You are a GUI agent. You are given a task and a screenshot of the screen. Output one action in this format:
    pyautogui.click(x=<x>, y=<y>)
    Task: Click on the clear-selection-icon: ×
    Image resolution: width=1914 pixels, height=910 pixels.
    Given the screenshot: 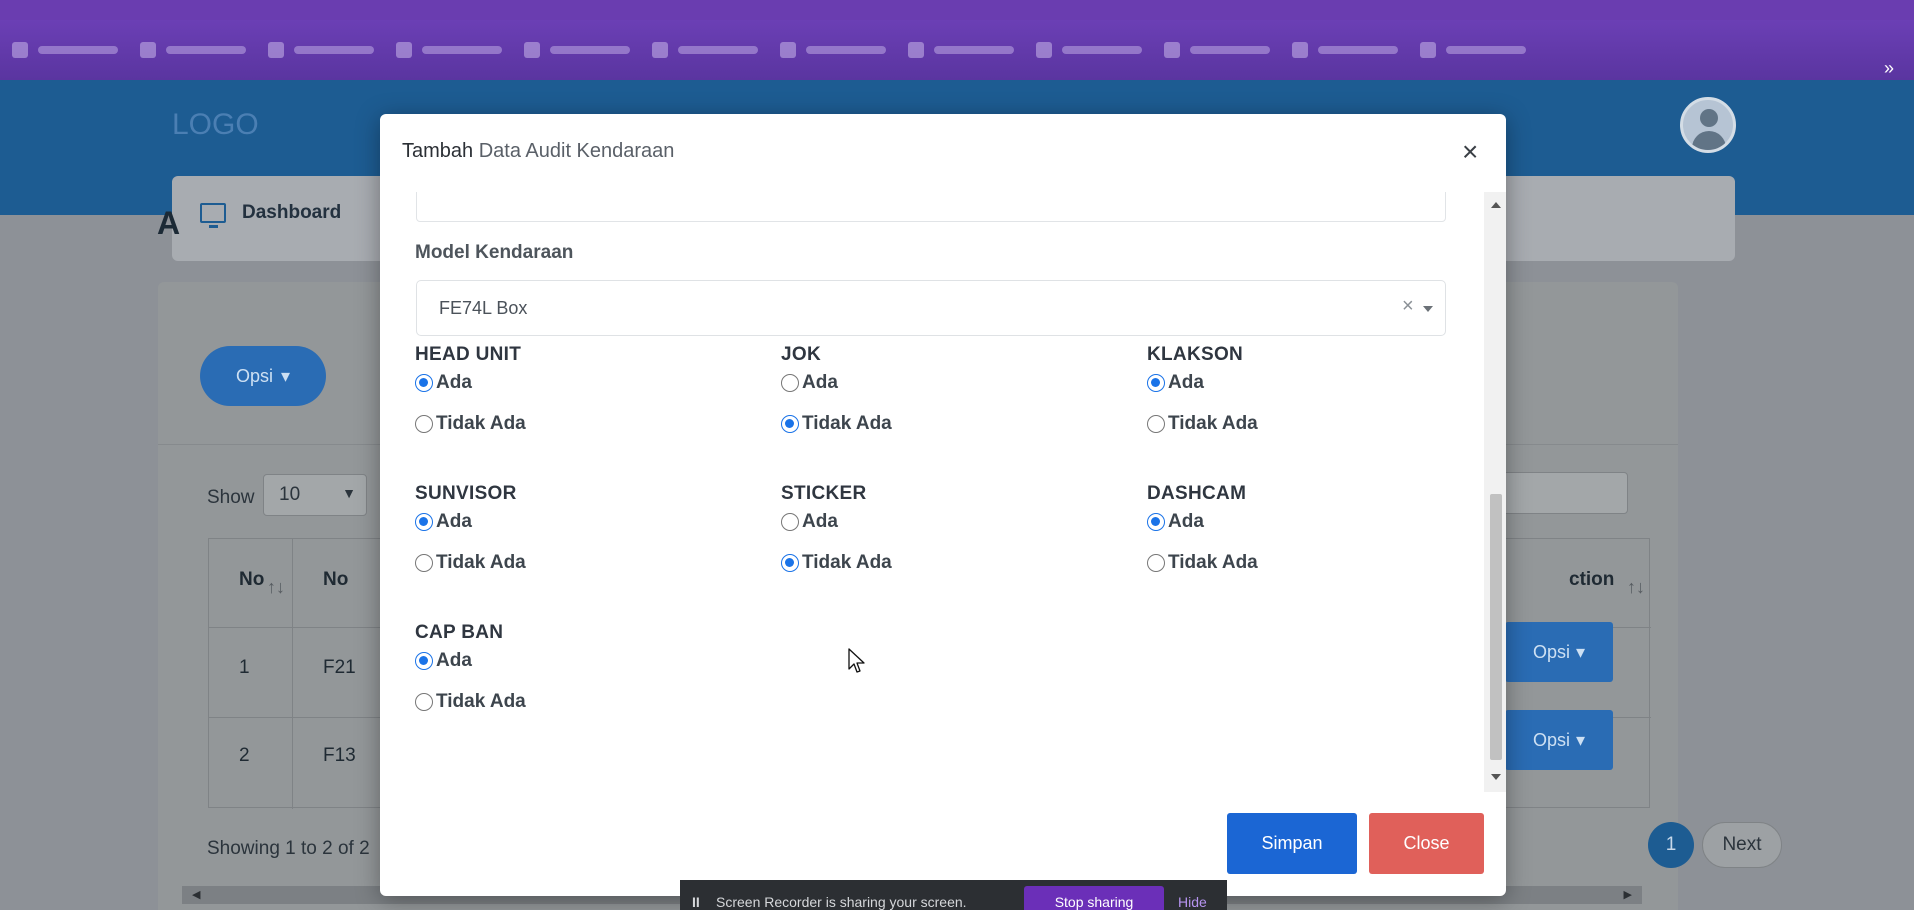 What is the action you would take?
    pyautogui.click(x=1408, y=306)
    